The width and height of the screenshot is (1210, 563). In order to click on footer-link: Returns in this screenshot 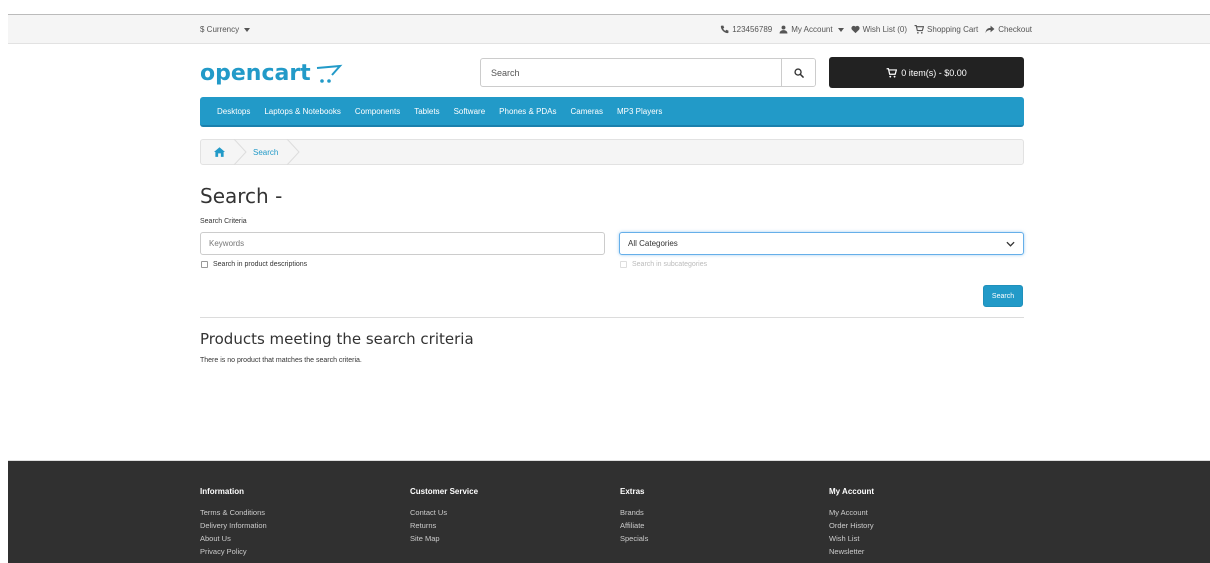, I will do `click(444, 525)`.